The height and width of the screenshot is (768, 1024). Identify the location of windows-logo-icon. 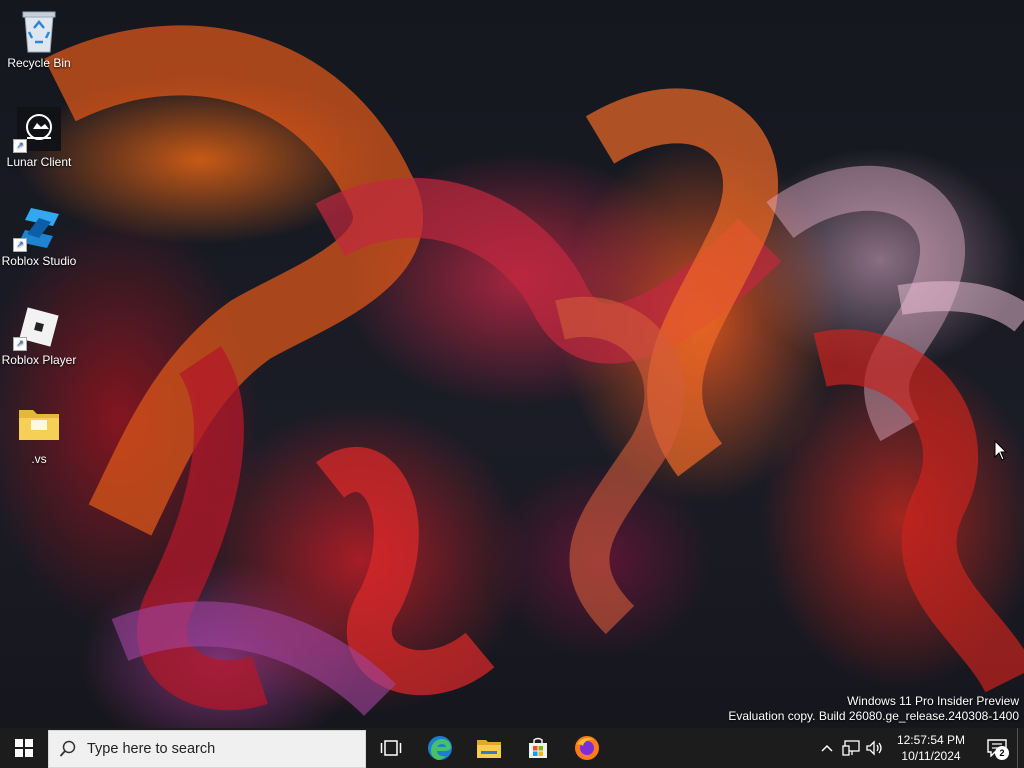
(24, 748).